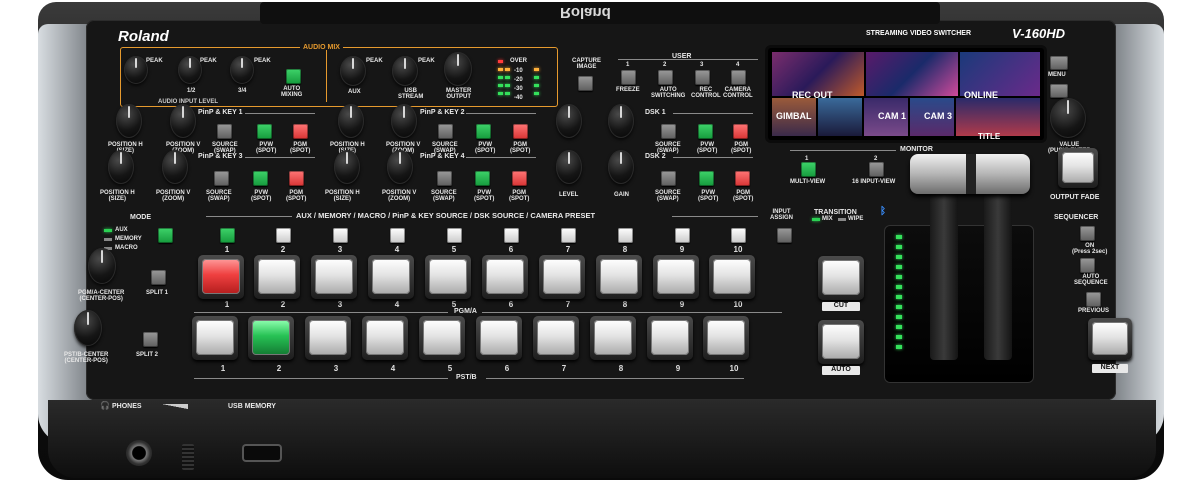 The image size is (1200, 482). I want to click on user-num-4: 4, so click(738, 65).